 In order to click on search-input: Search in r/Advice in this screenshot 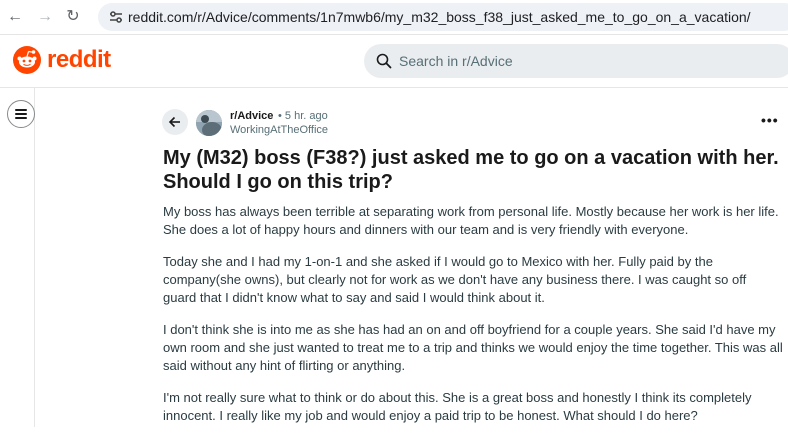, I will do `click(576, 61)`.